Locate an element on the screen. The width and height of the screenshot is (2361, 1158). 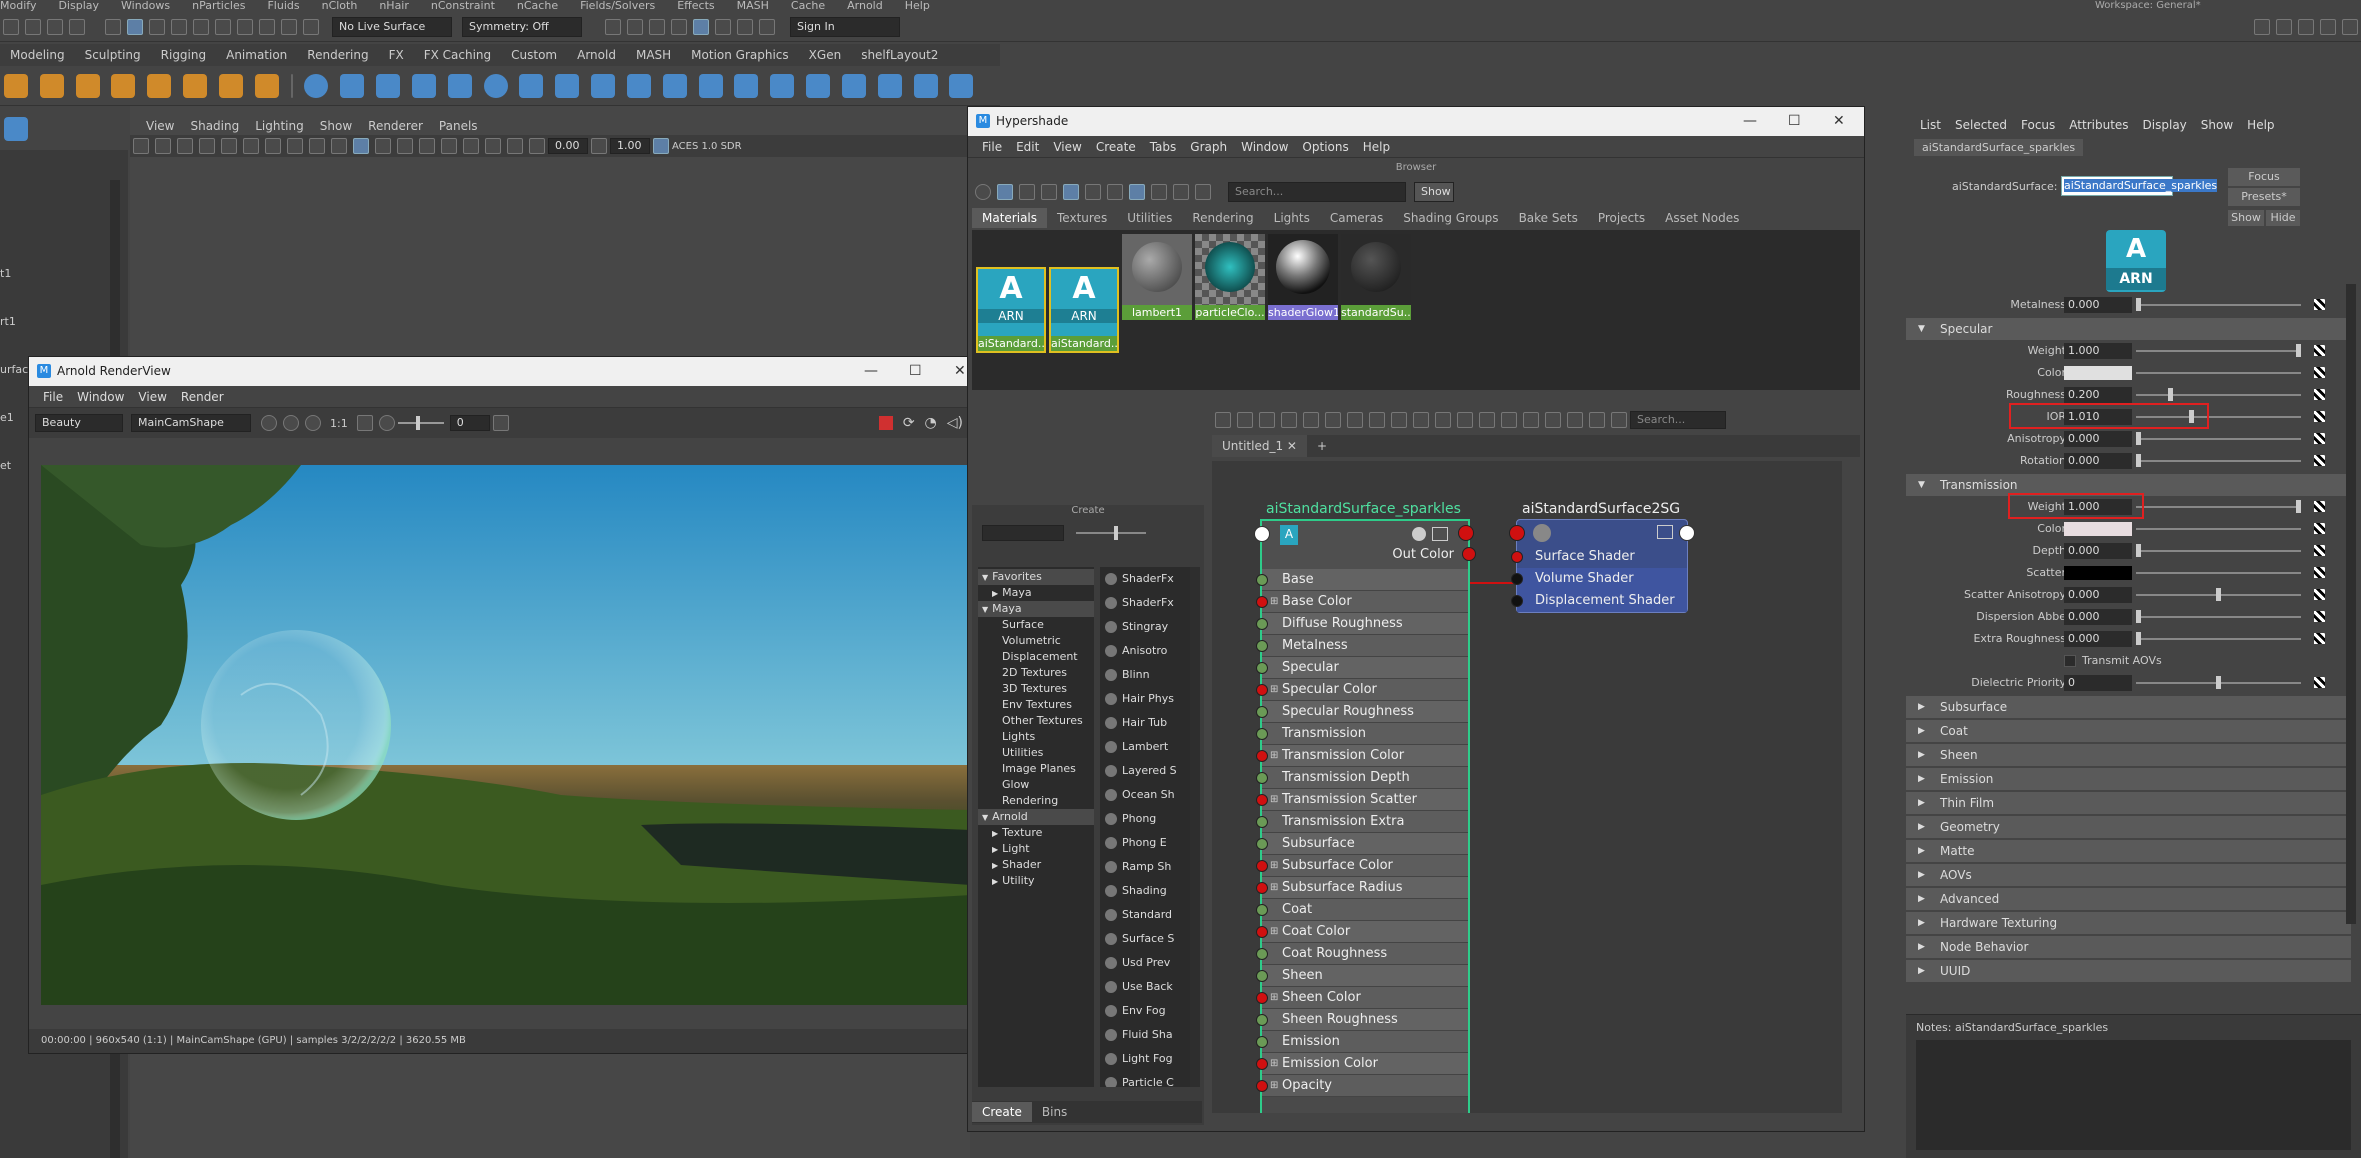
attribute-value-field: 0.000 is located at coordinates (2098, 595).